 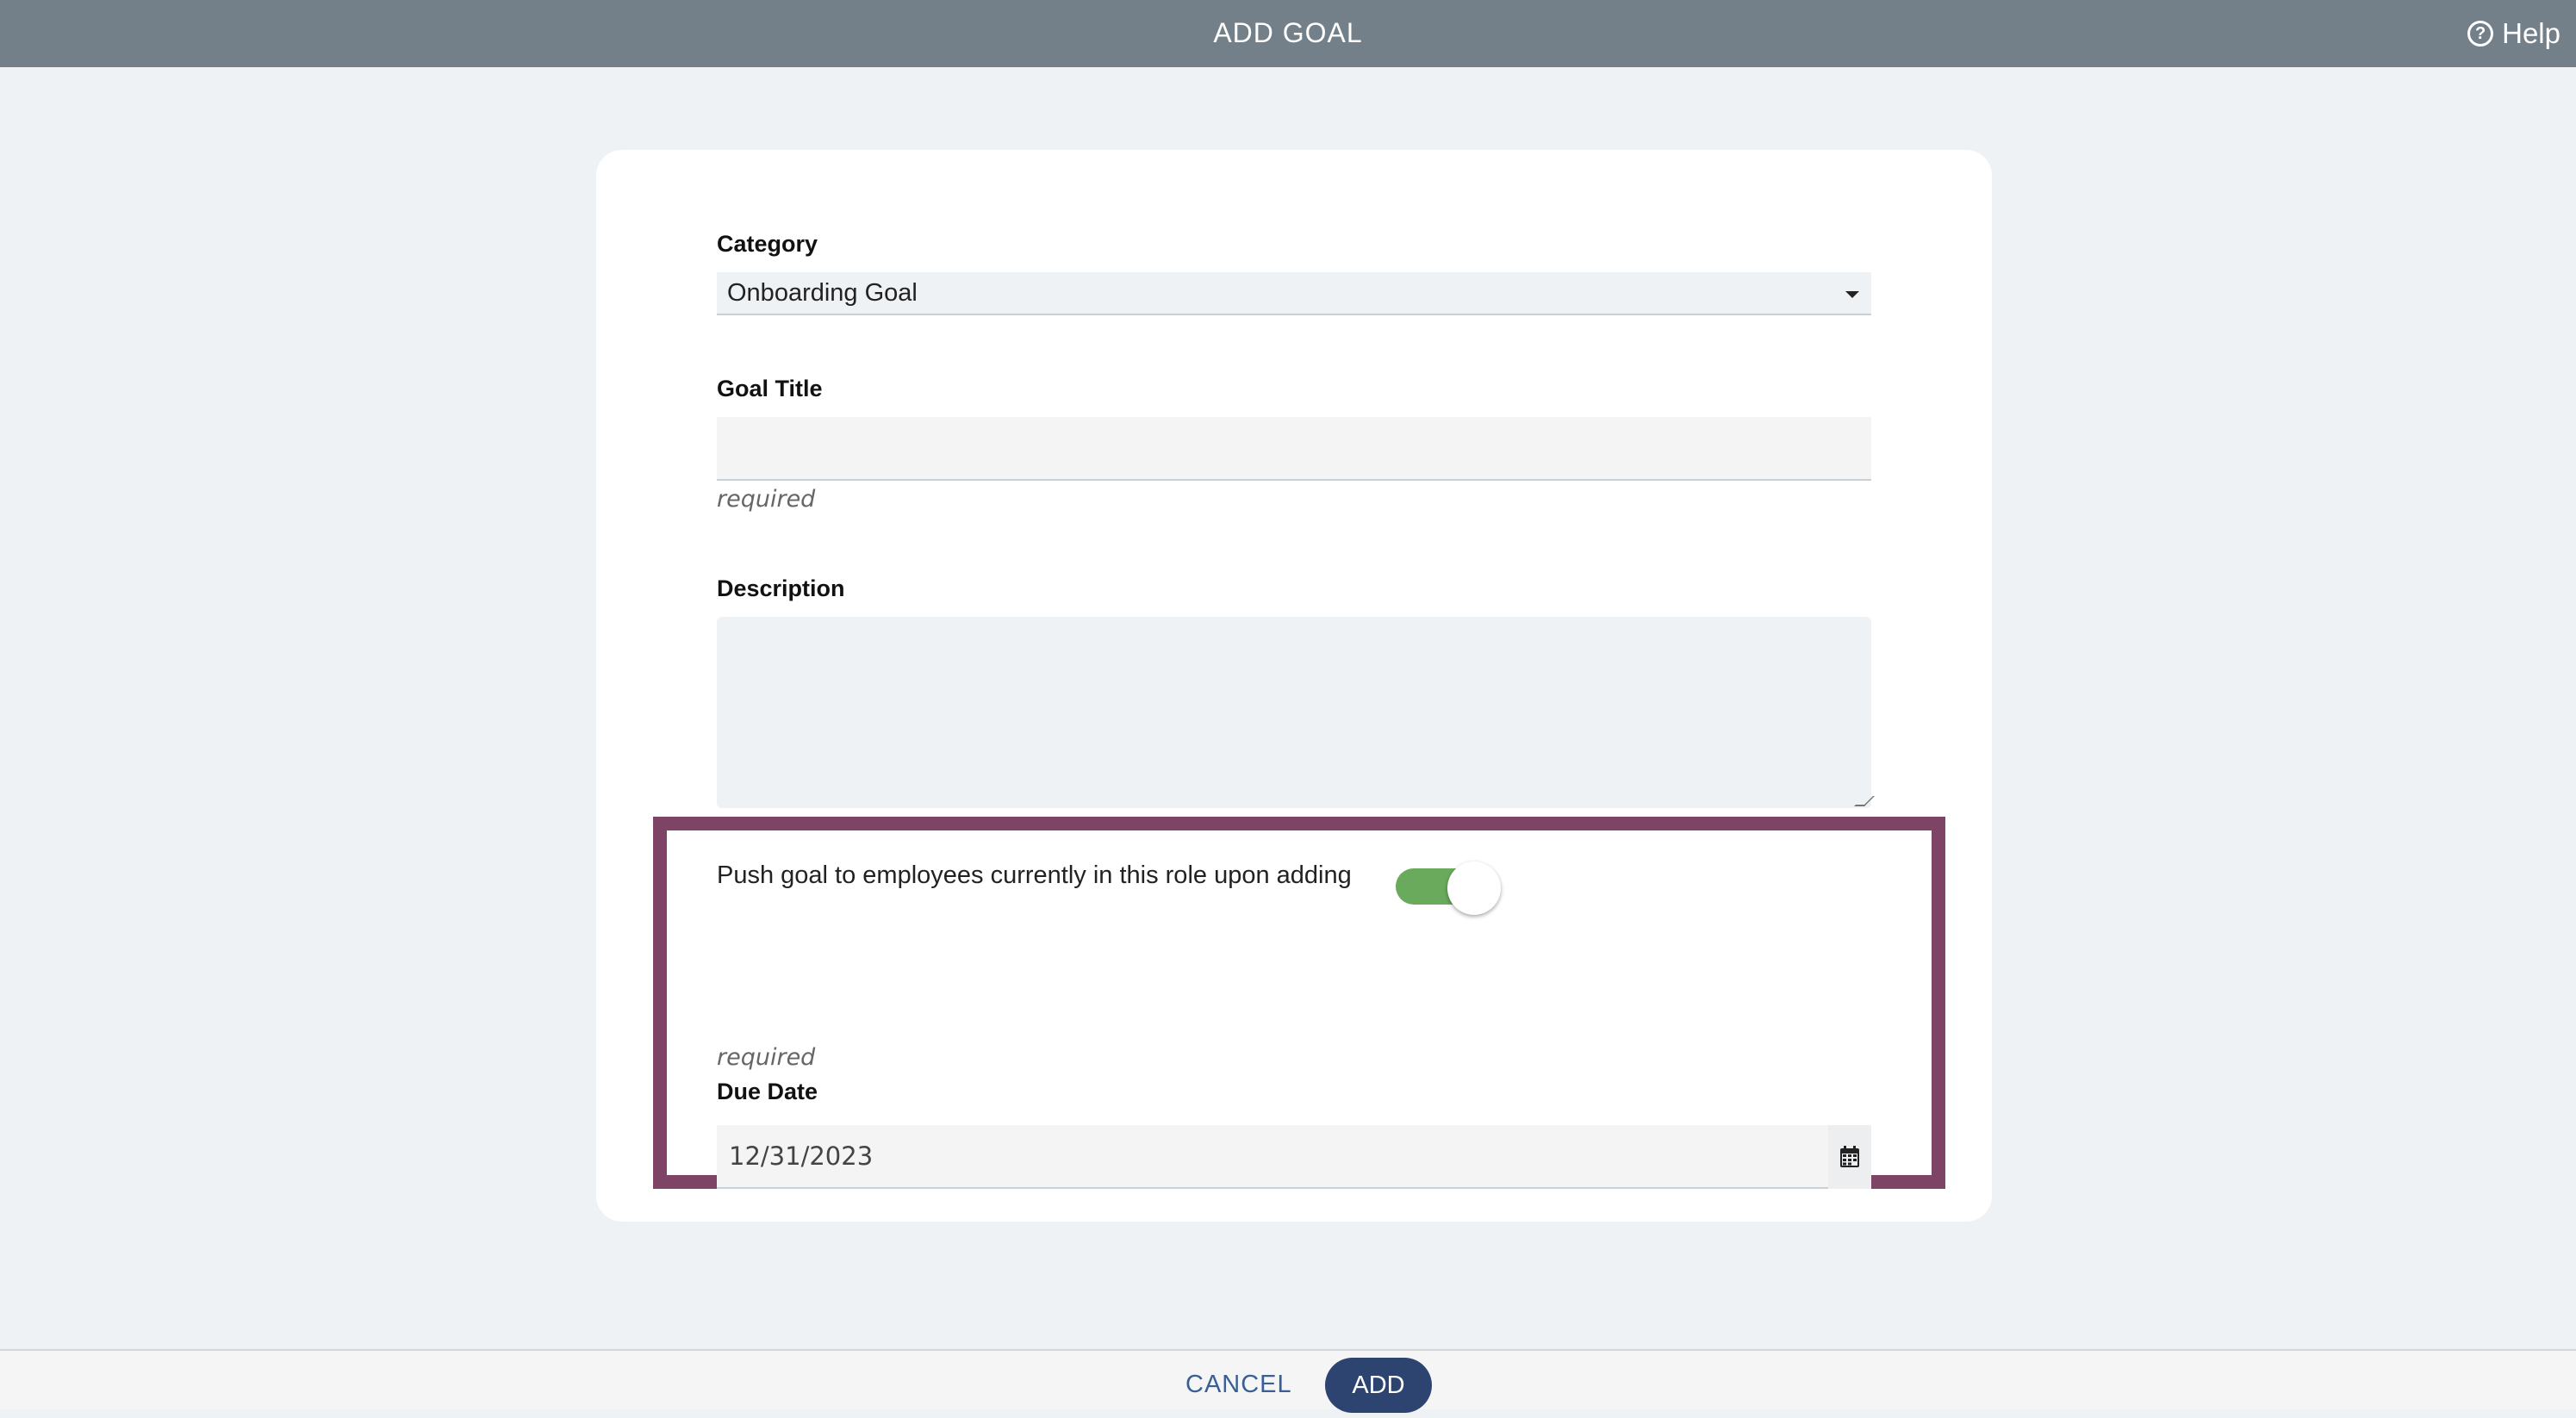 What do you see at coordinates (823, 293) in the screenshot?
I see `category-selected-value: Onboarding Goal` at bounding box center [823, 293].